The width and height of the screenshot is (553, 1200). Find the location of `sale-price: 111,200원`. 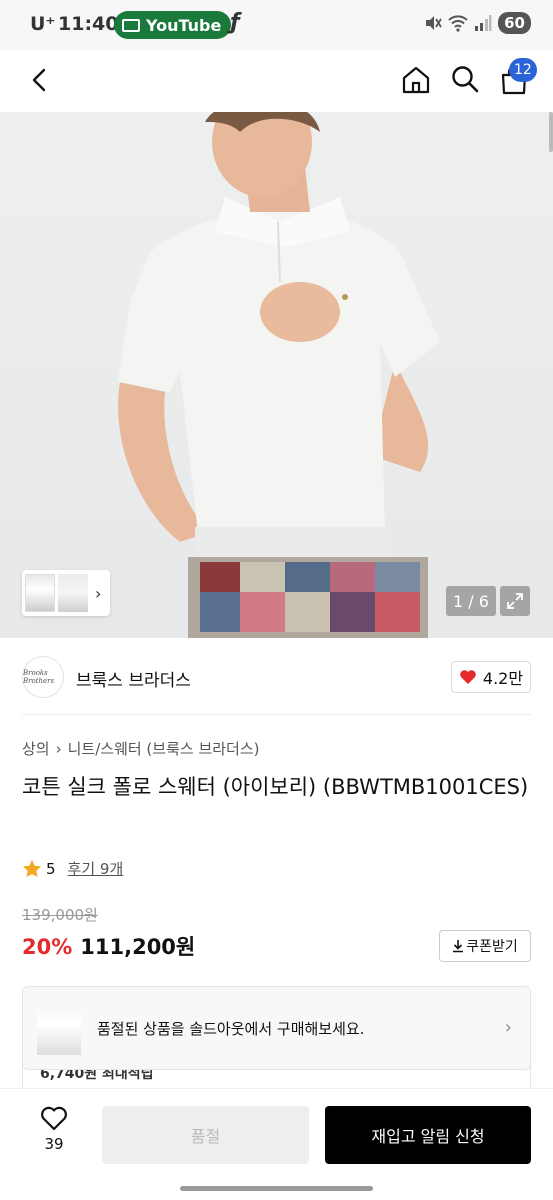

sale-price: 111,200원 is located at coordinates (138, 947).